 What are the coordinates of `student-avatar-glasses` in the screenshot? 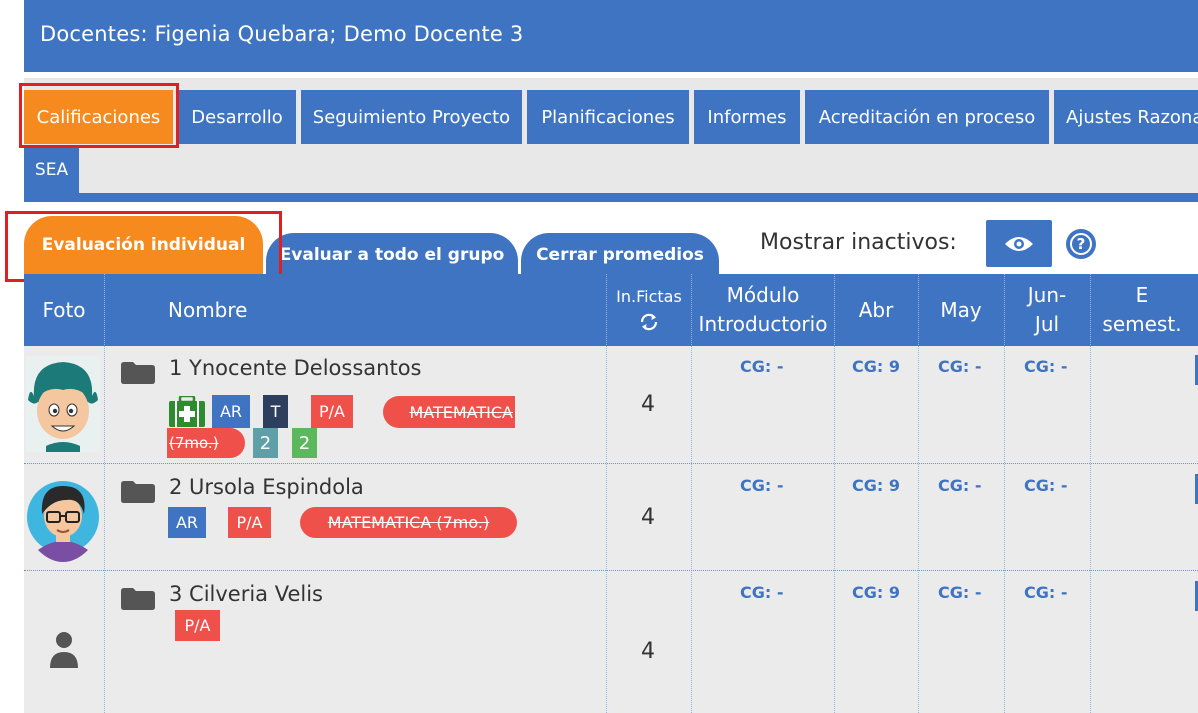 It's located at (63, 521).